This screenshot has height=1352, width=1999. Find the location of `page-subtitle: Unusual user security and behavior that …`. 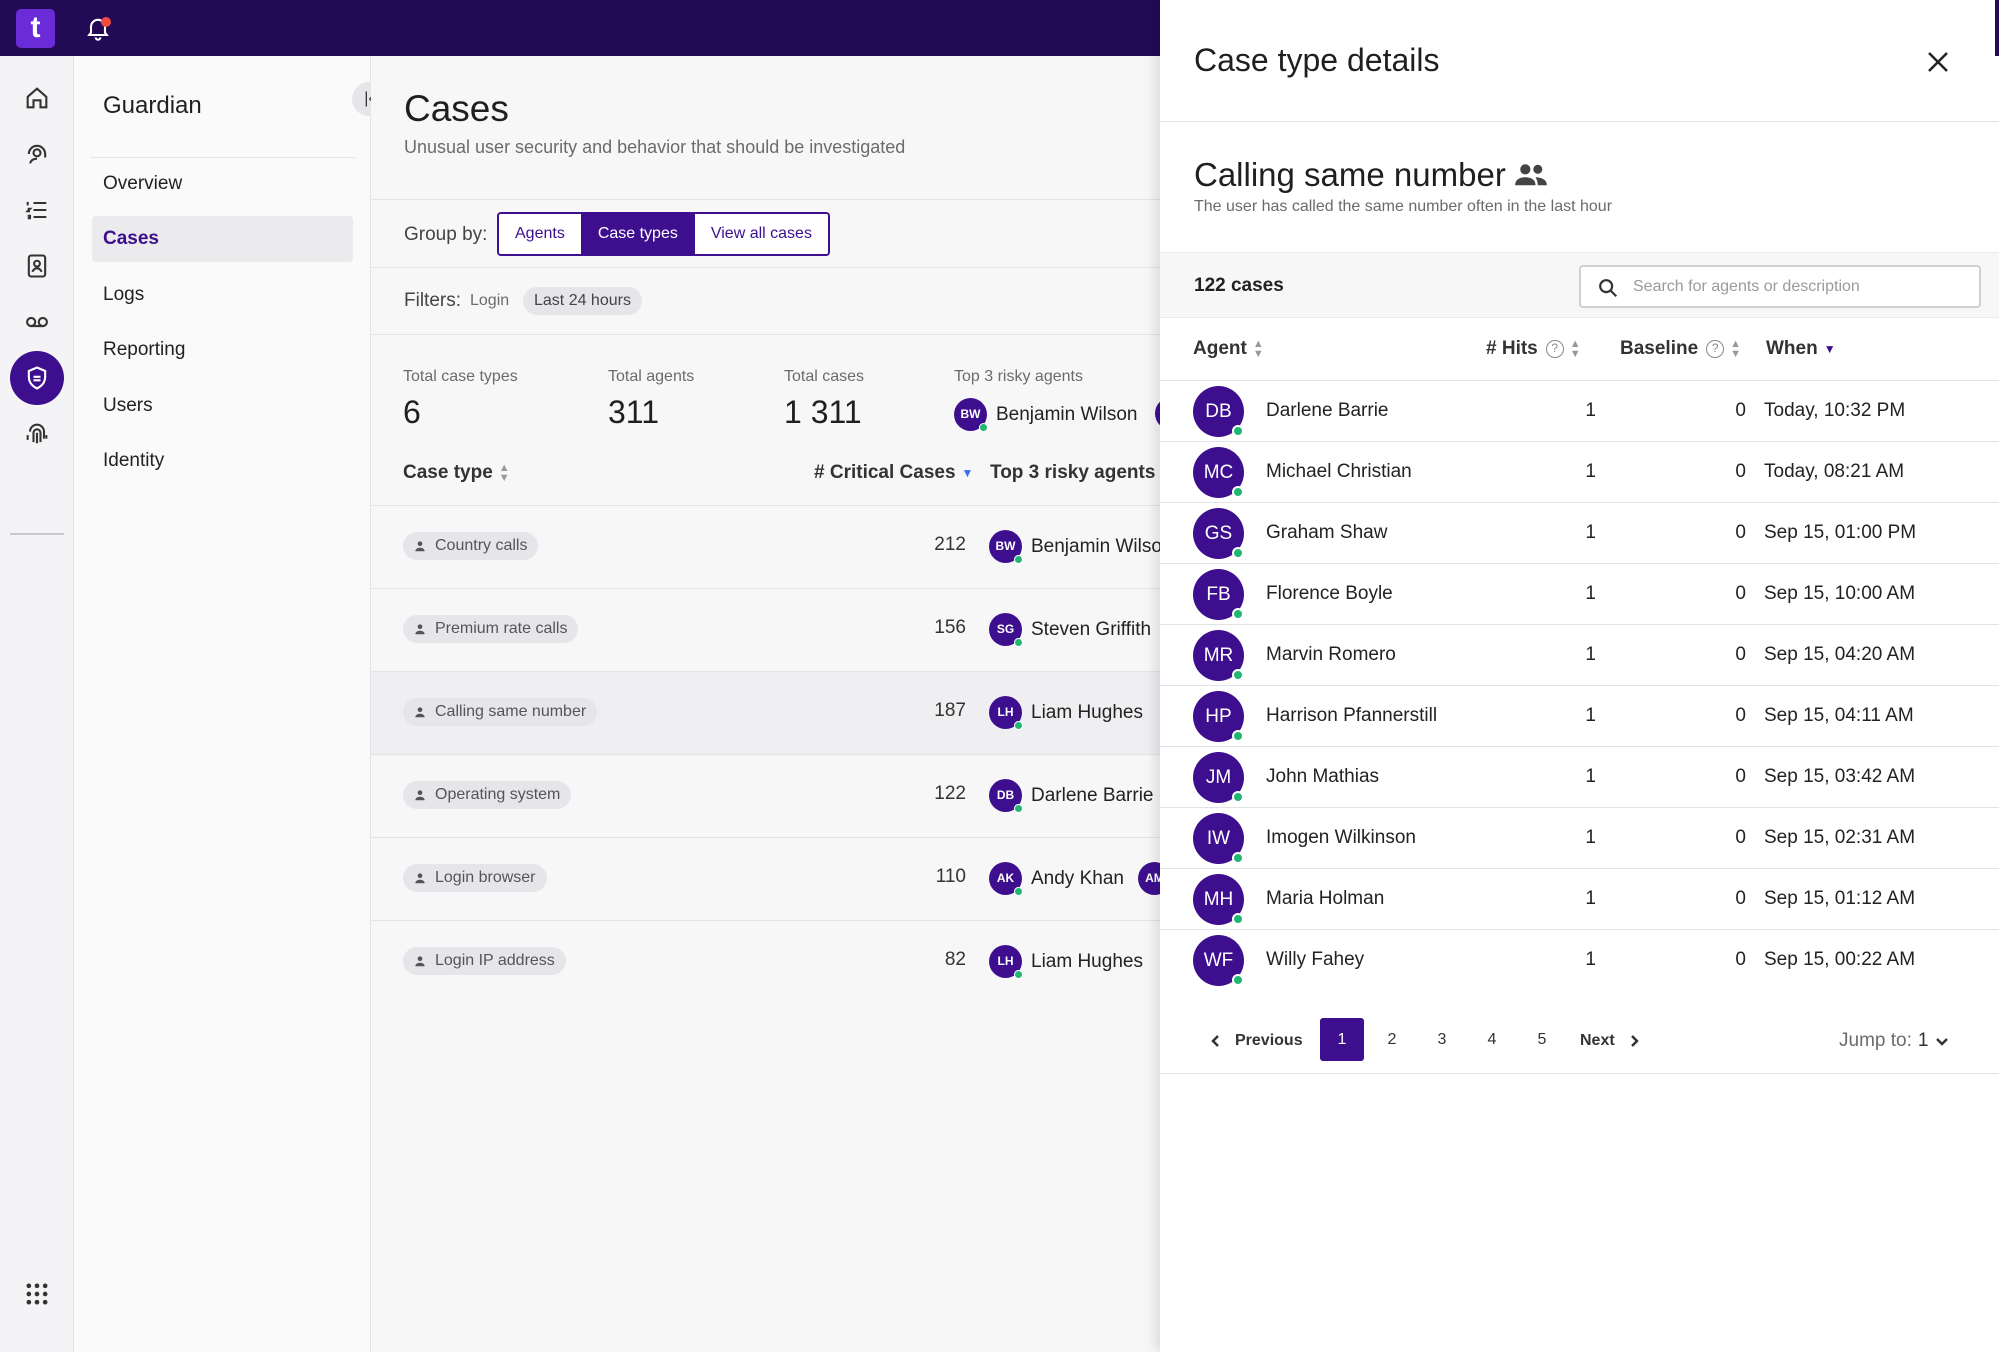

page-subtitle: Unusual user security and behavior that … is located at coordinates (655, 147).